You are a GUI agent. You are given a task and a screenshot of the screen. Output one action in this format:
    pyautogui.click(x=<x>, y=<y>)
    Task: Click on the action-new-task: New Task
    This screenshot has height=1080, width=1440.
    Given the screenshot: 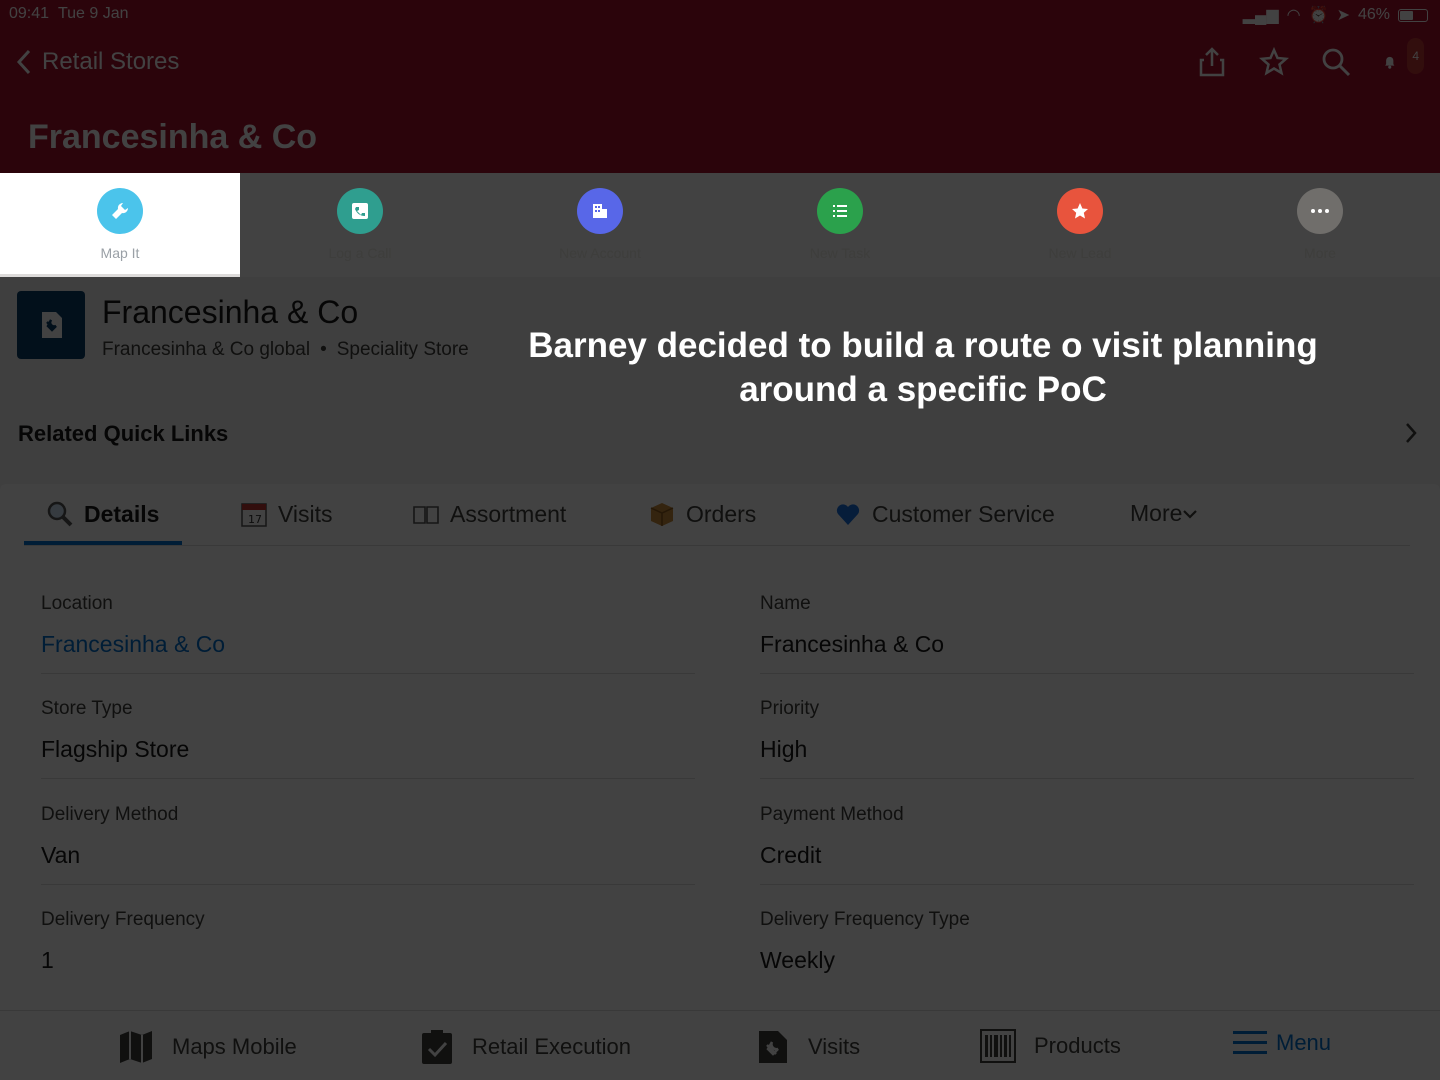 What is the action you would take?
    pyautogui.click(x=840, y=225)
    